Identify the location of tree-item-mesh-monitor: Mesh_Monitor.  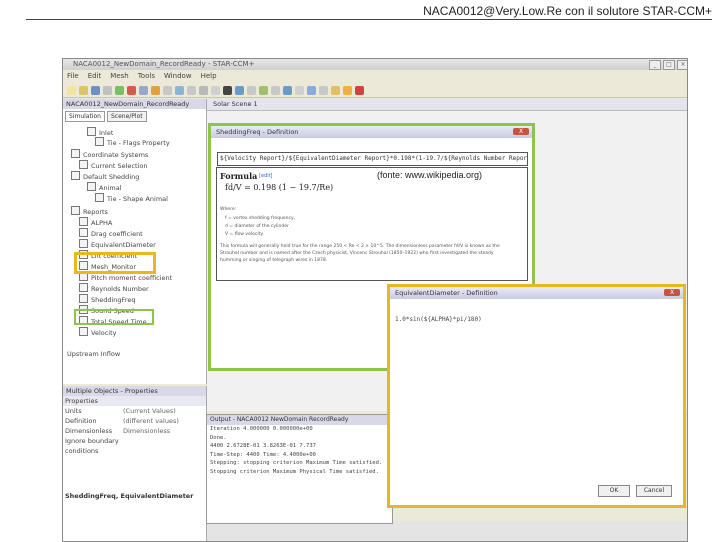
(107, 266).